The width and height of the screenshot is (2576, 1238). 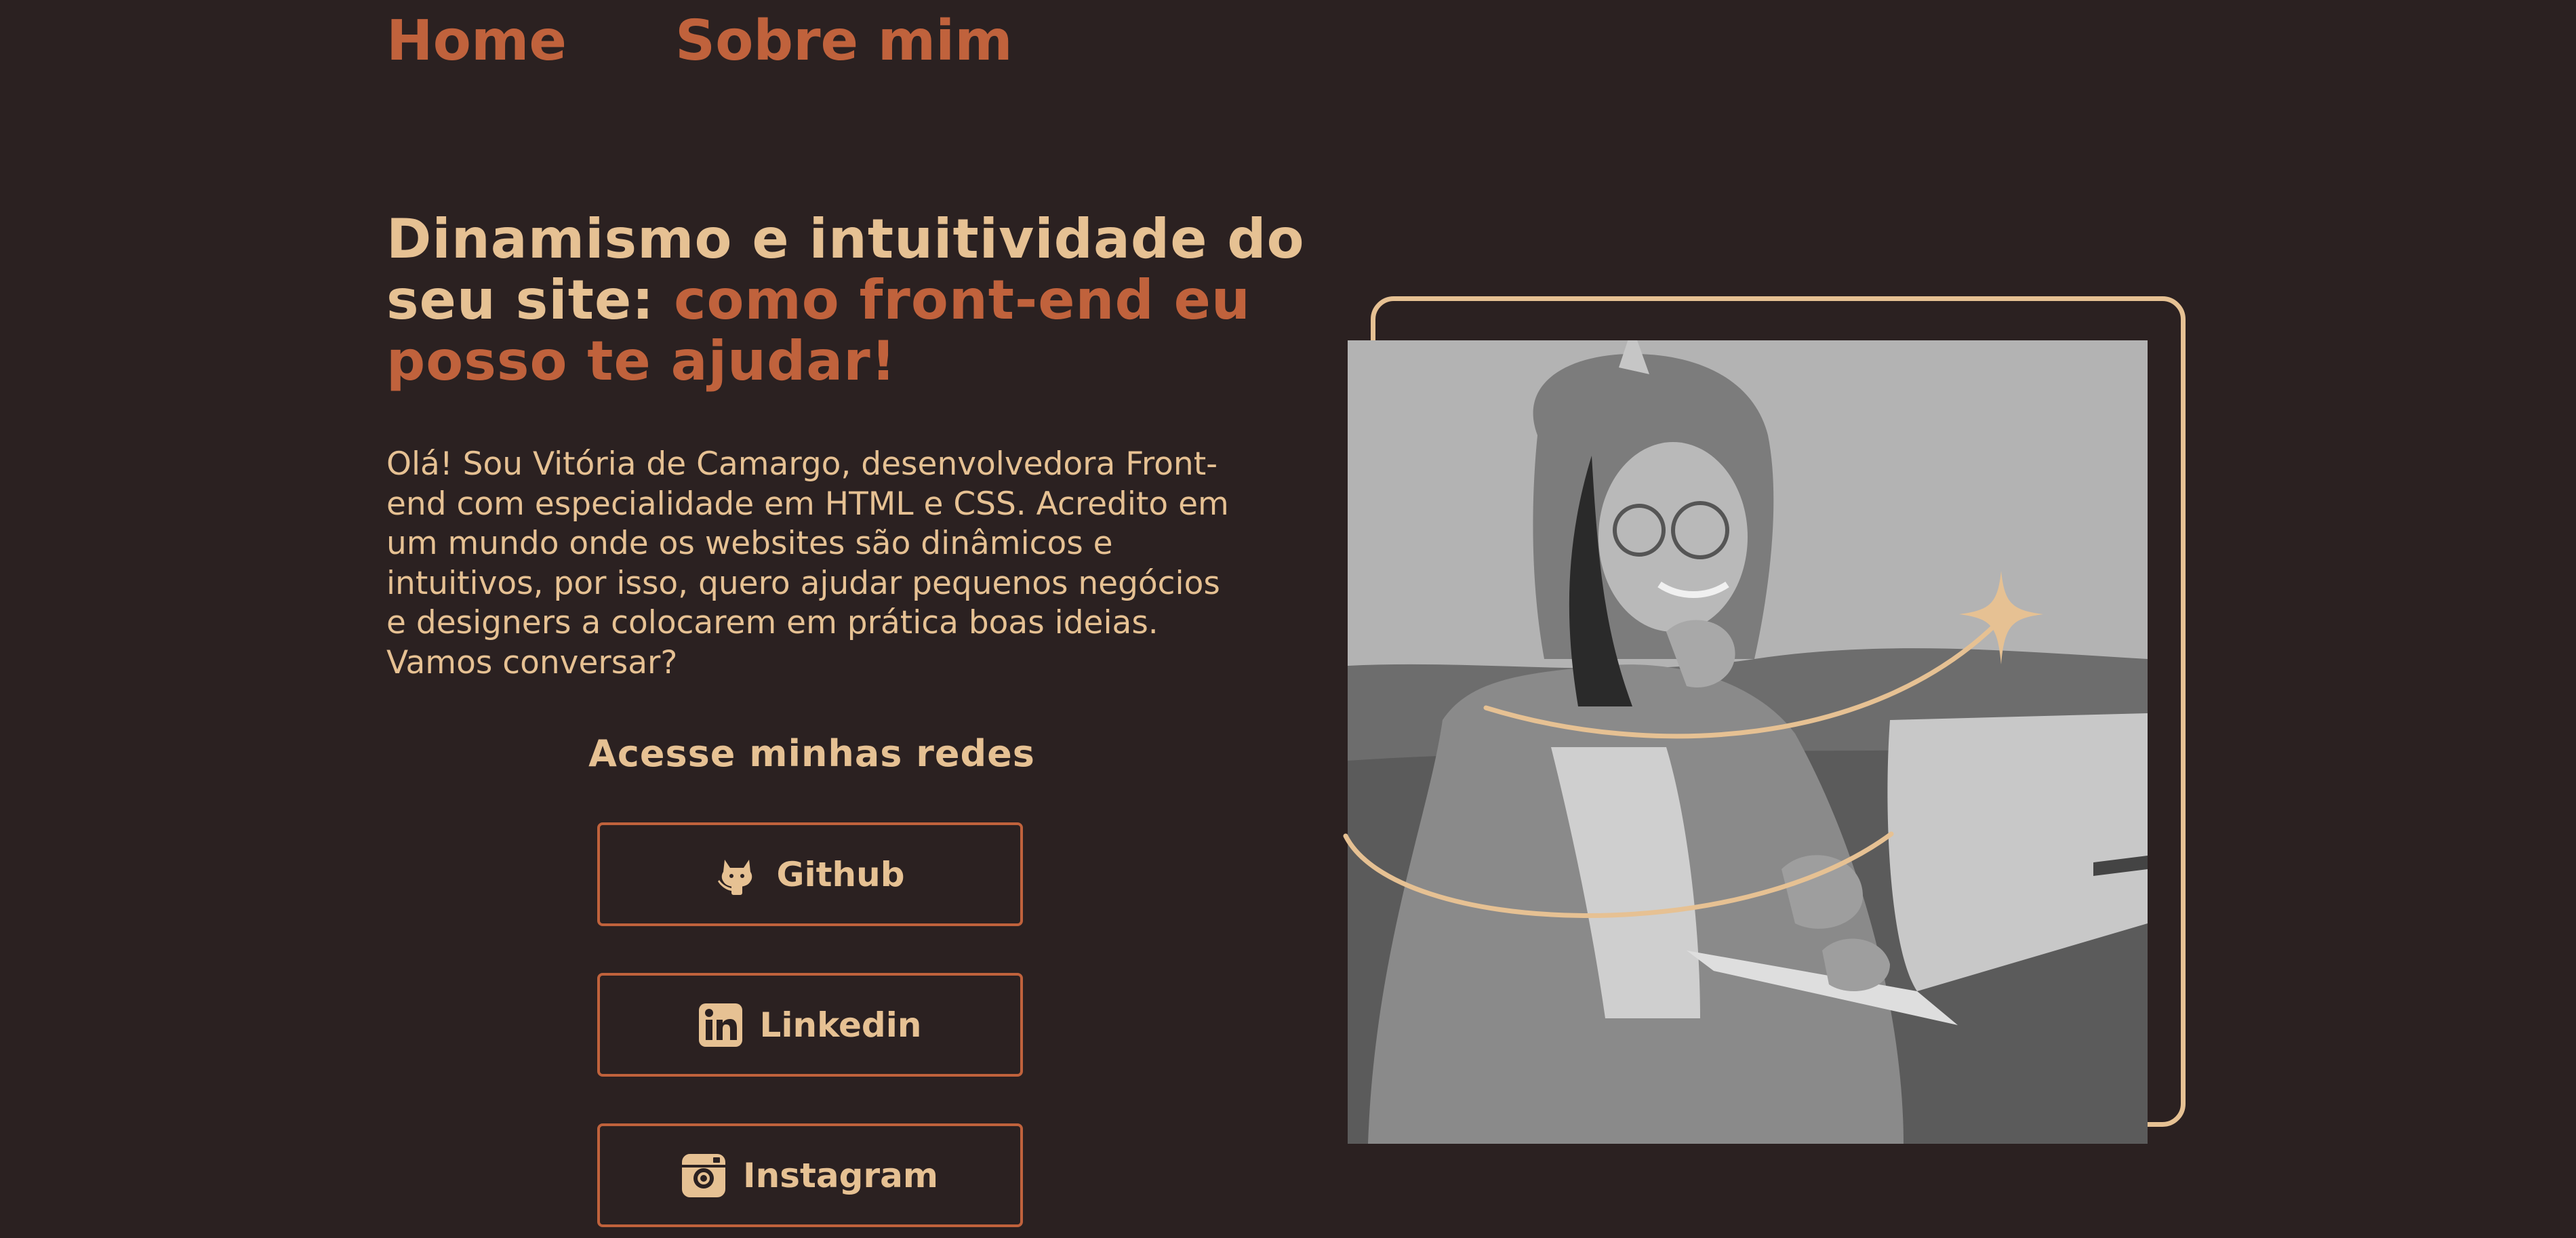 I want to click on socials-title: Acesse minhas redes, so click(x=811, y=753).